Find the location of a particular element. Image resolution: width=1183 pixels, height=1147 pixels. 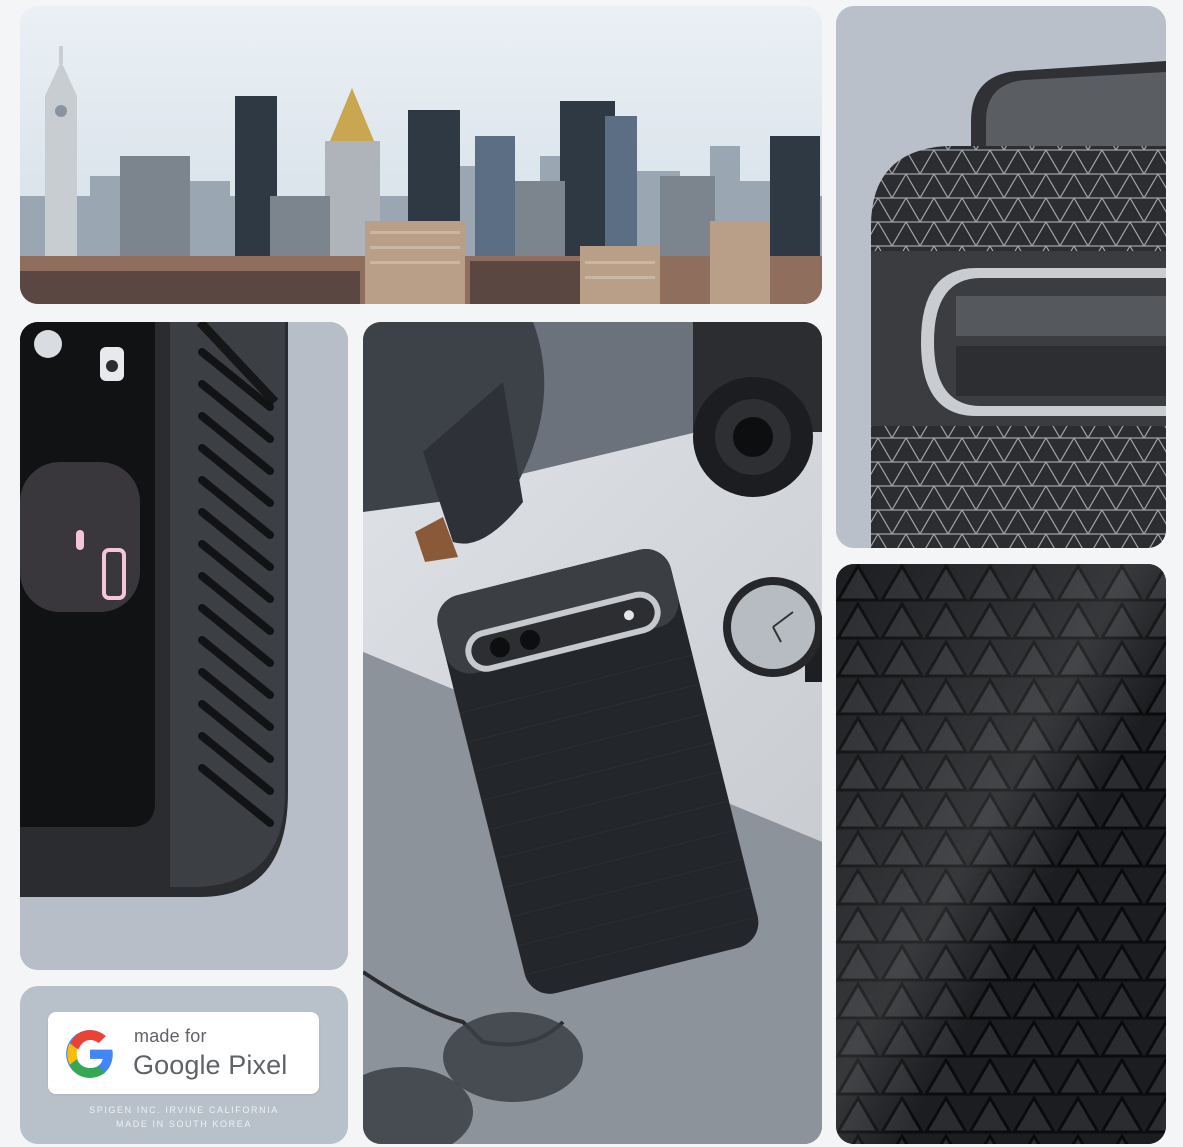

origin-text: MADE IN SOUTH KOREA is located at coordinates (184, 1124).